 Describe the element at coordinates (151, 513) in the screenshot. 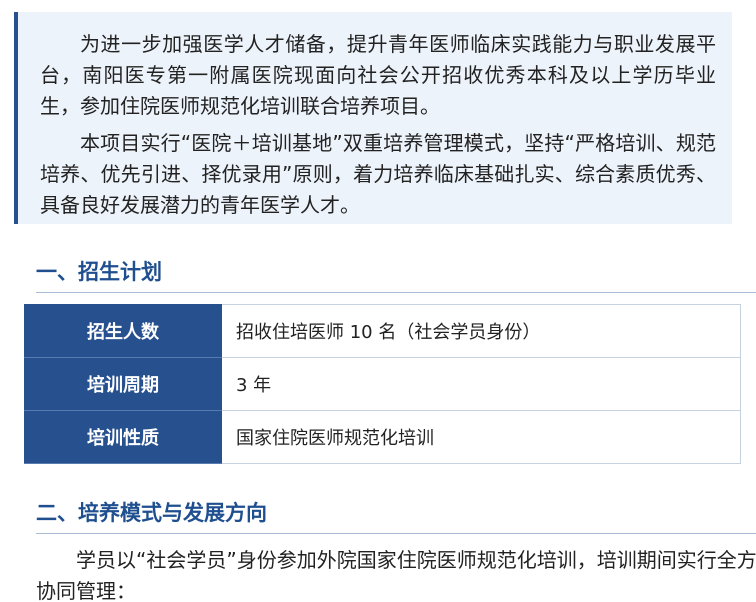

I see `section-heading-training-mode: 二、培养模式与发展方向` at that location.